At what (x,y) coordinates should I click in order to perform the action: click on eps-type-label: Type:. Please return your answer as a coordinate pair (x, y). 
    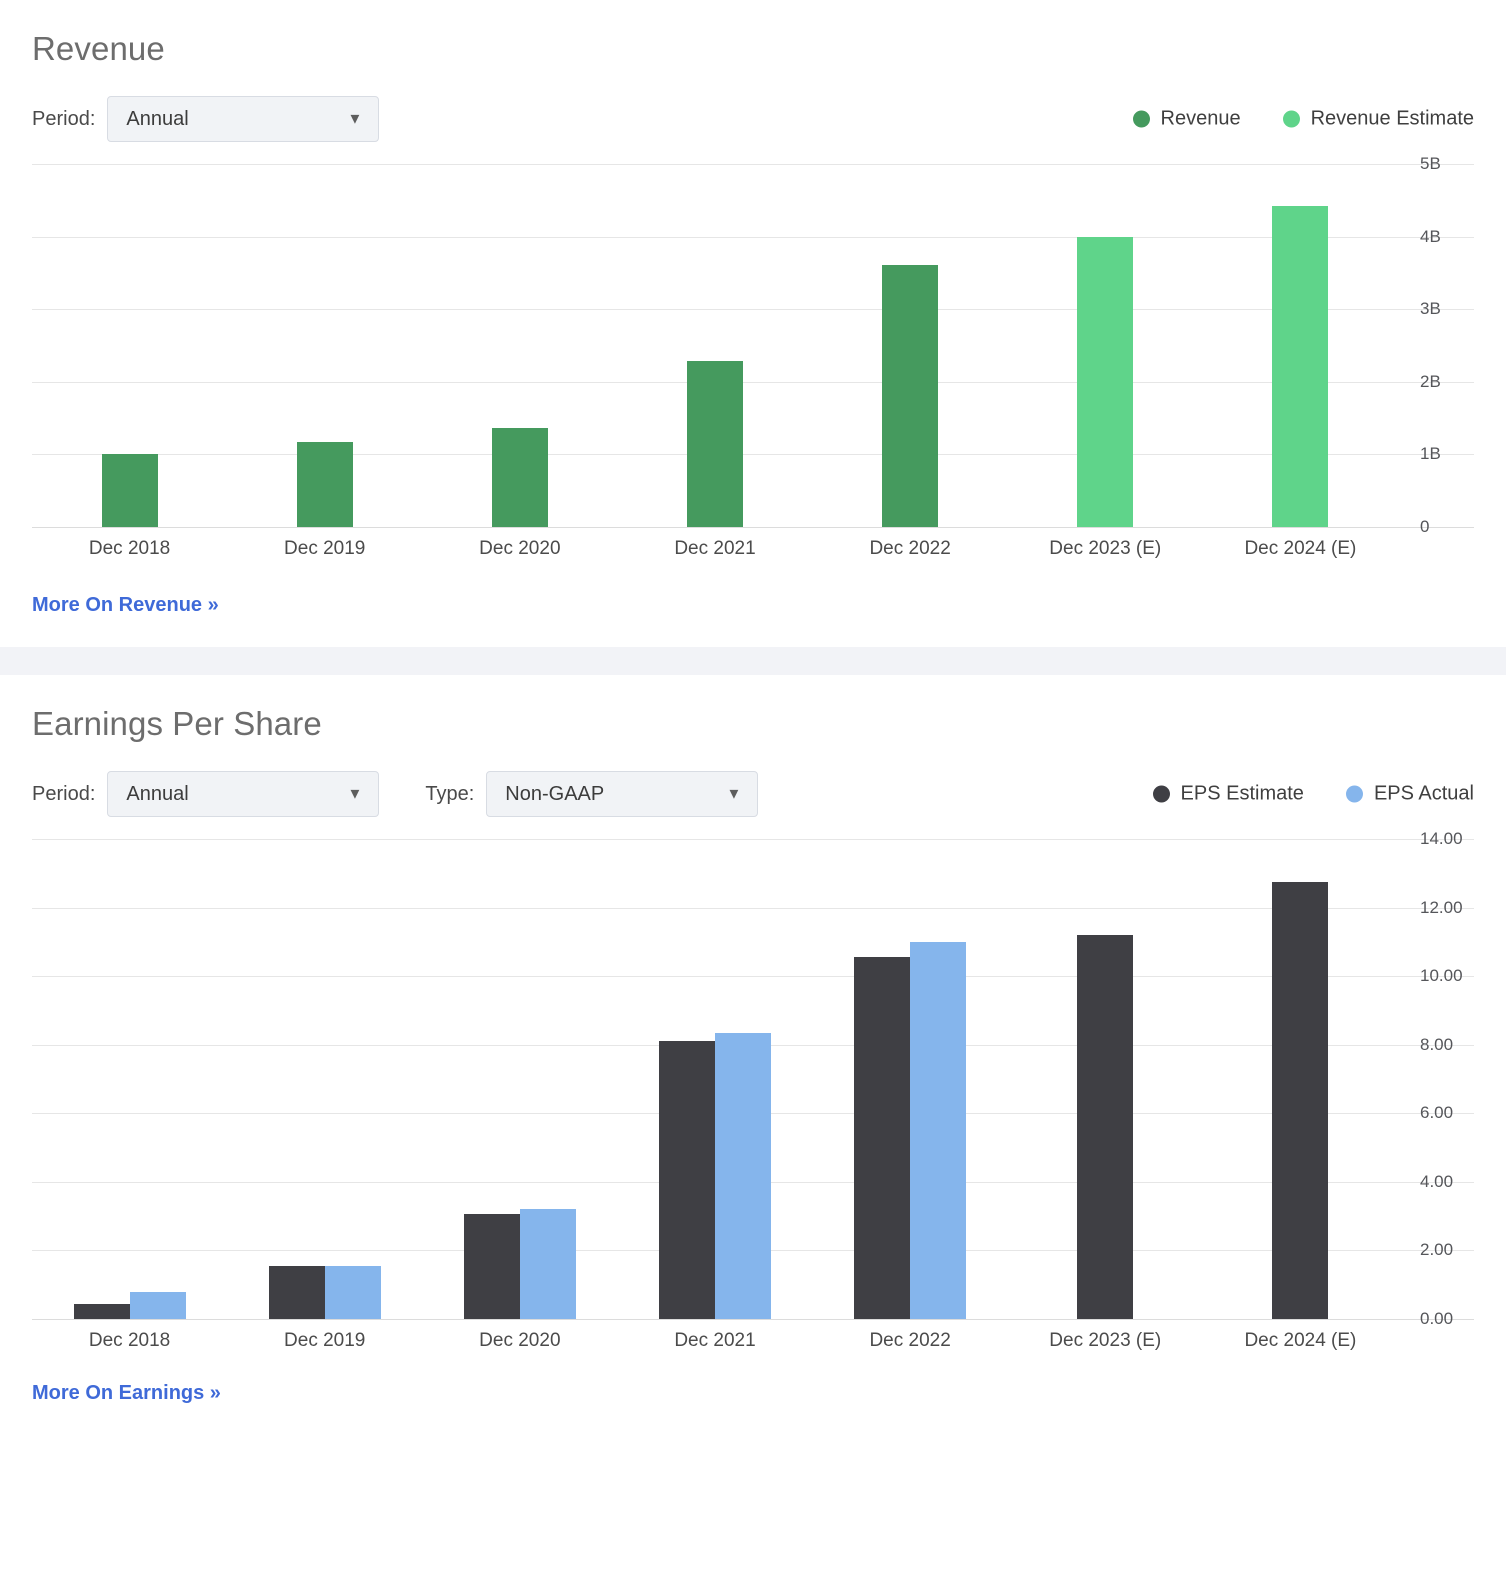
    Looking at the image, I should click on (450, 793).